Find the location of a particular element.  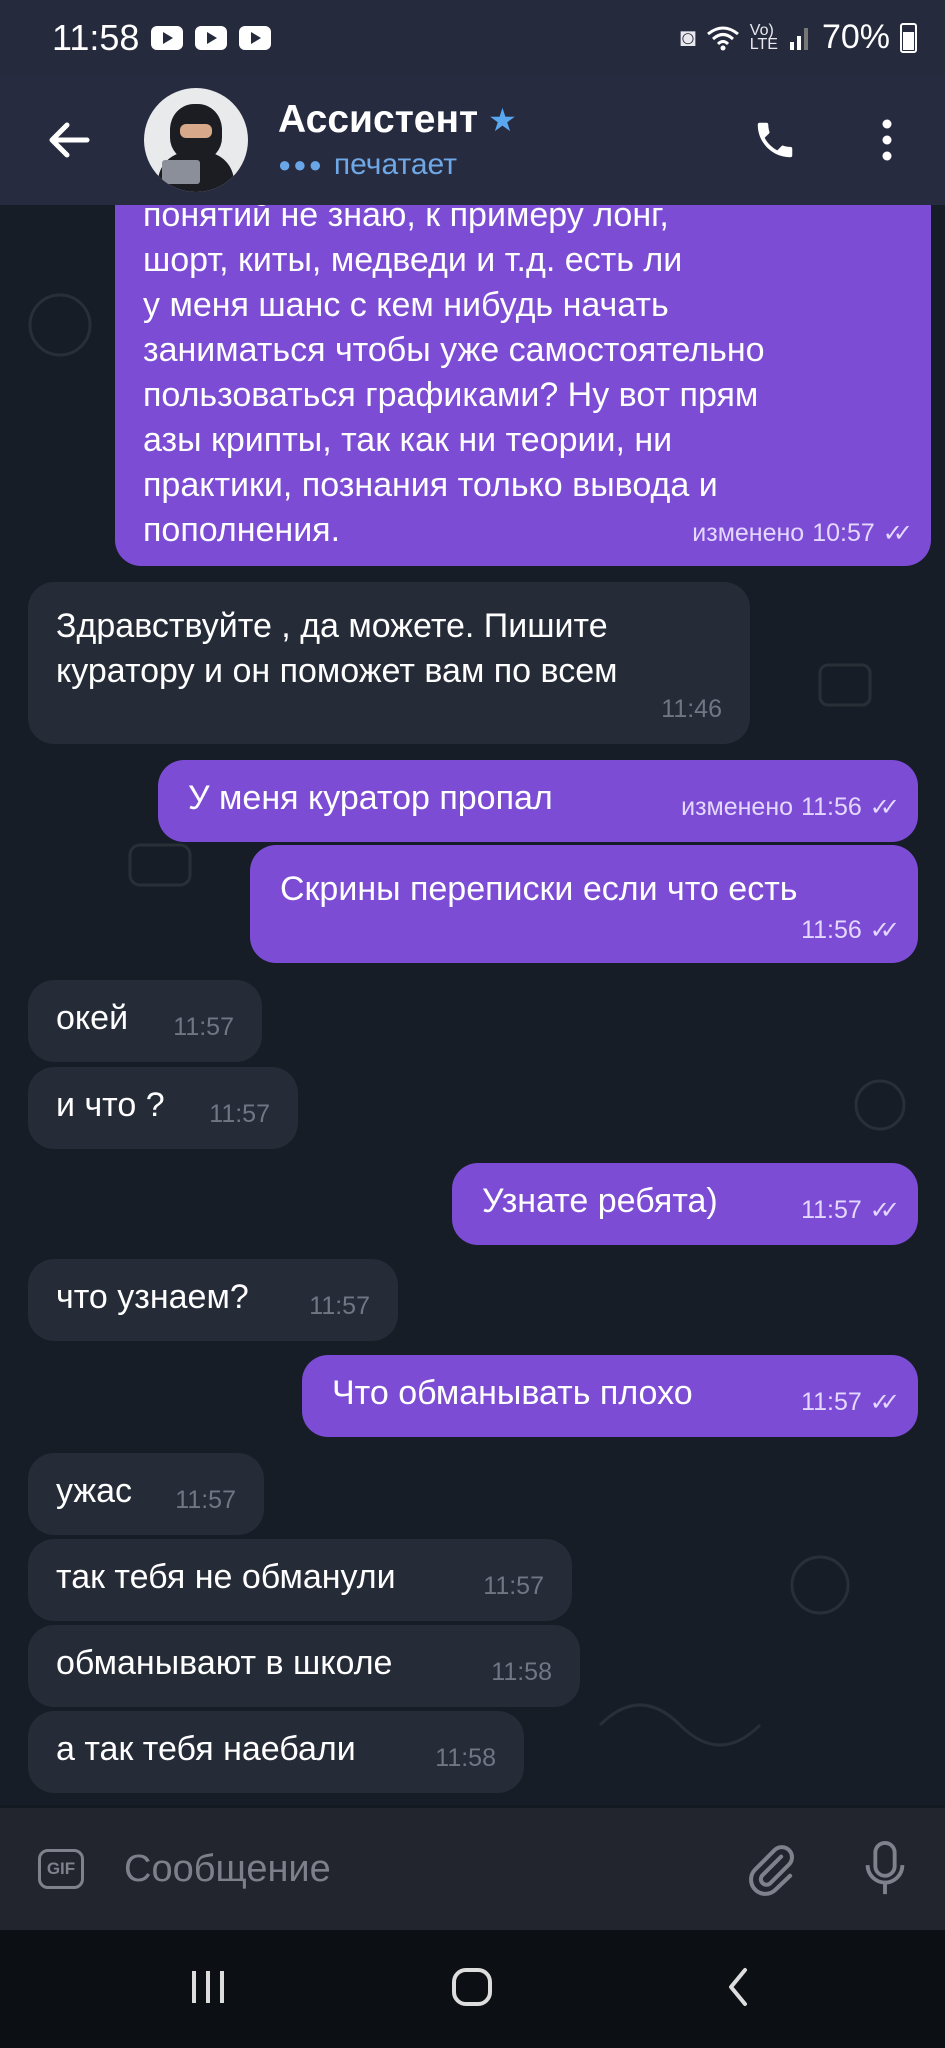

recent-apps-icon is located at coordinates (208, 1987).